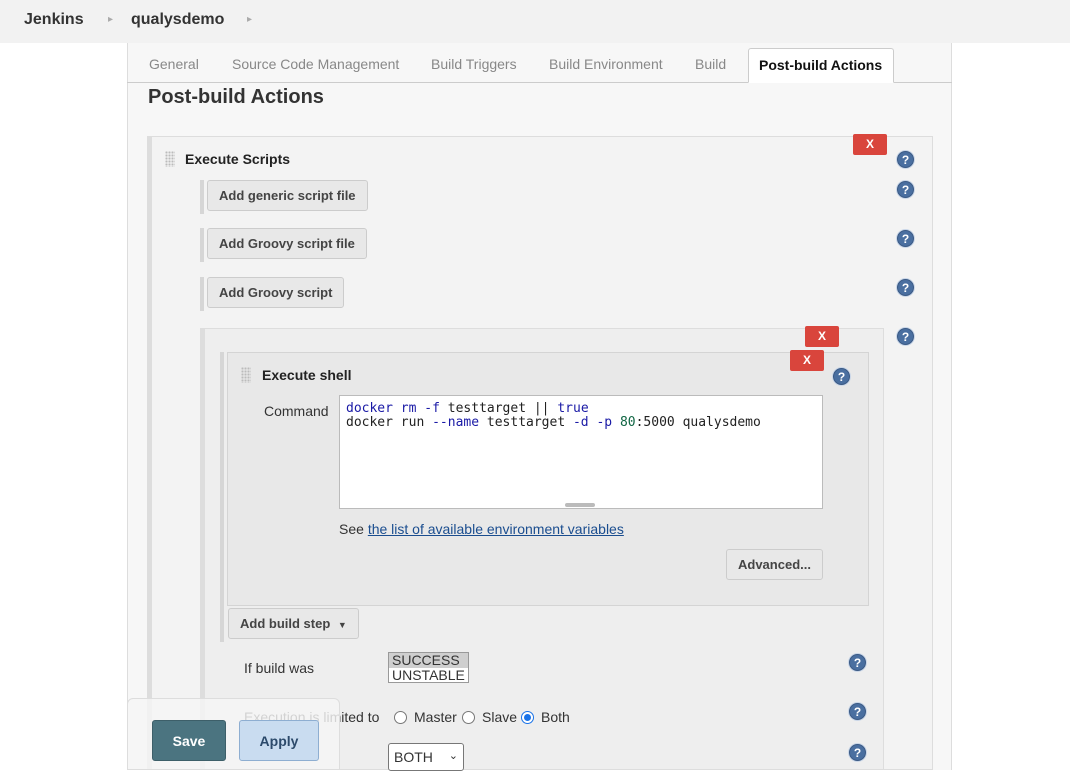 Image resolution: width=1070 pixels, height=771 pixels. Describe the element at coordinates (276, 292) in the screenshot. I see `add-groovy-script-button: Add Groovy script` at that location.